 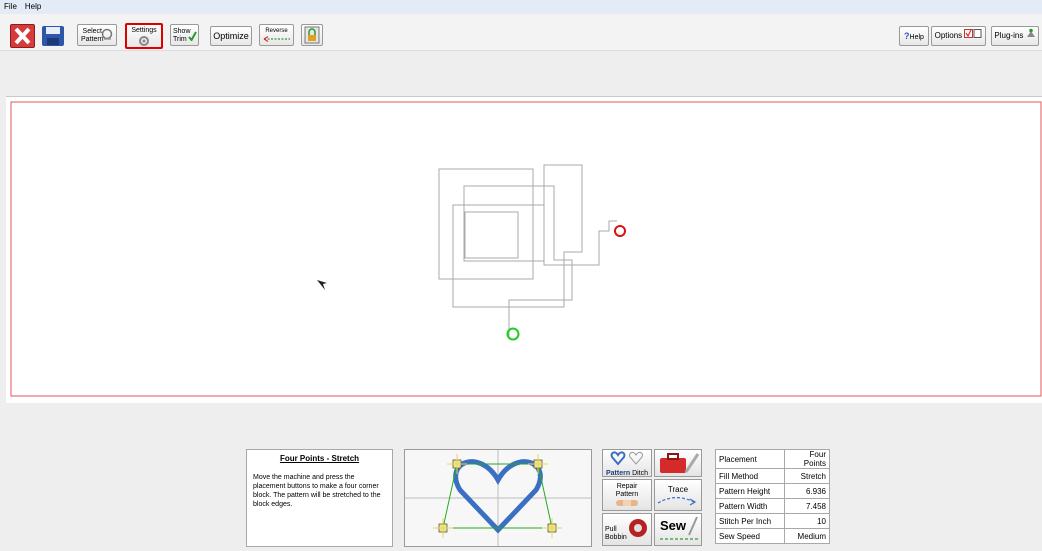 What do you see at coordinates (192, 36) in the screenshot?
I see `checkmark-icon` at bounding box center [192, 36].